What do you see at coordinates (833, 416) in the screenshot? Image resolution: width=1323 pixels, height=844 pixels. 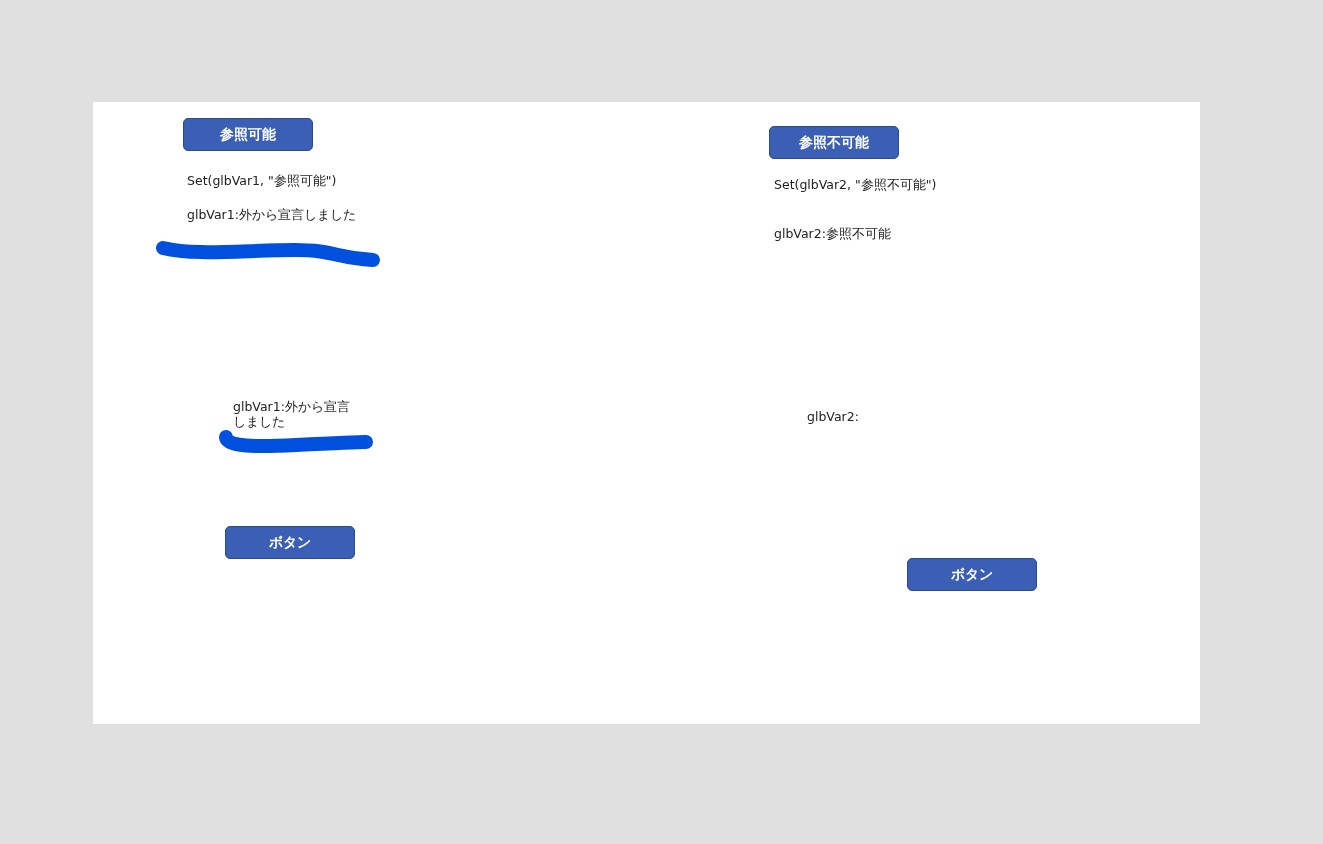 I see `text-label: glbVar2:` at bounding box center [833, 416].